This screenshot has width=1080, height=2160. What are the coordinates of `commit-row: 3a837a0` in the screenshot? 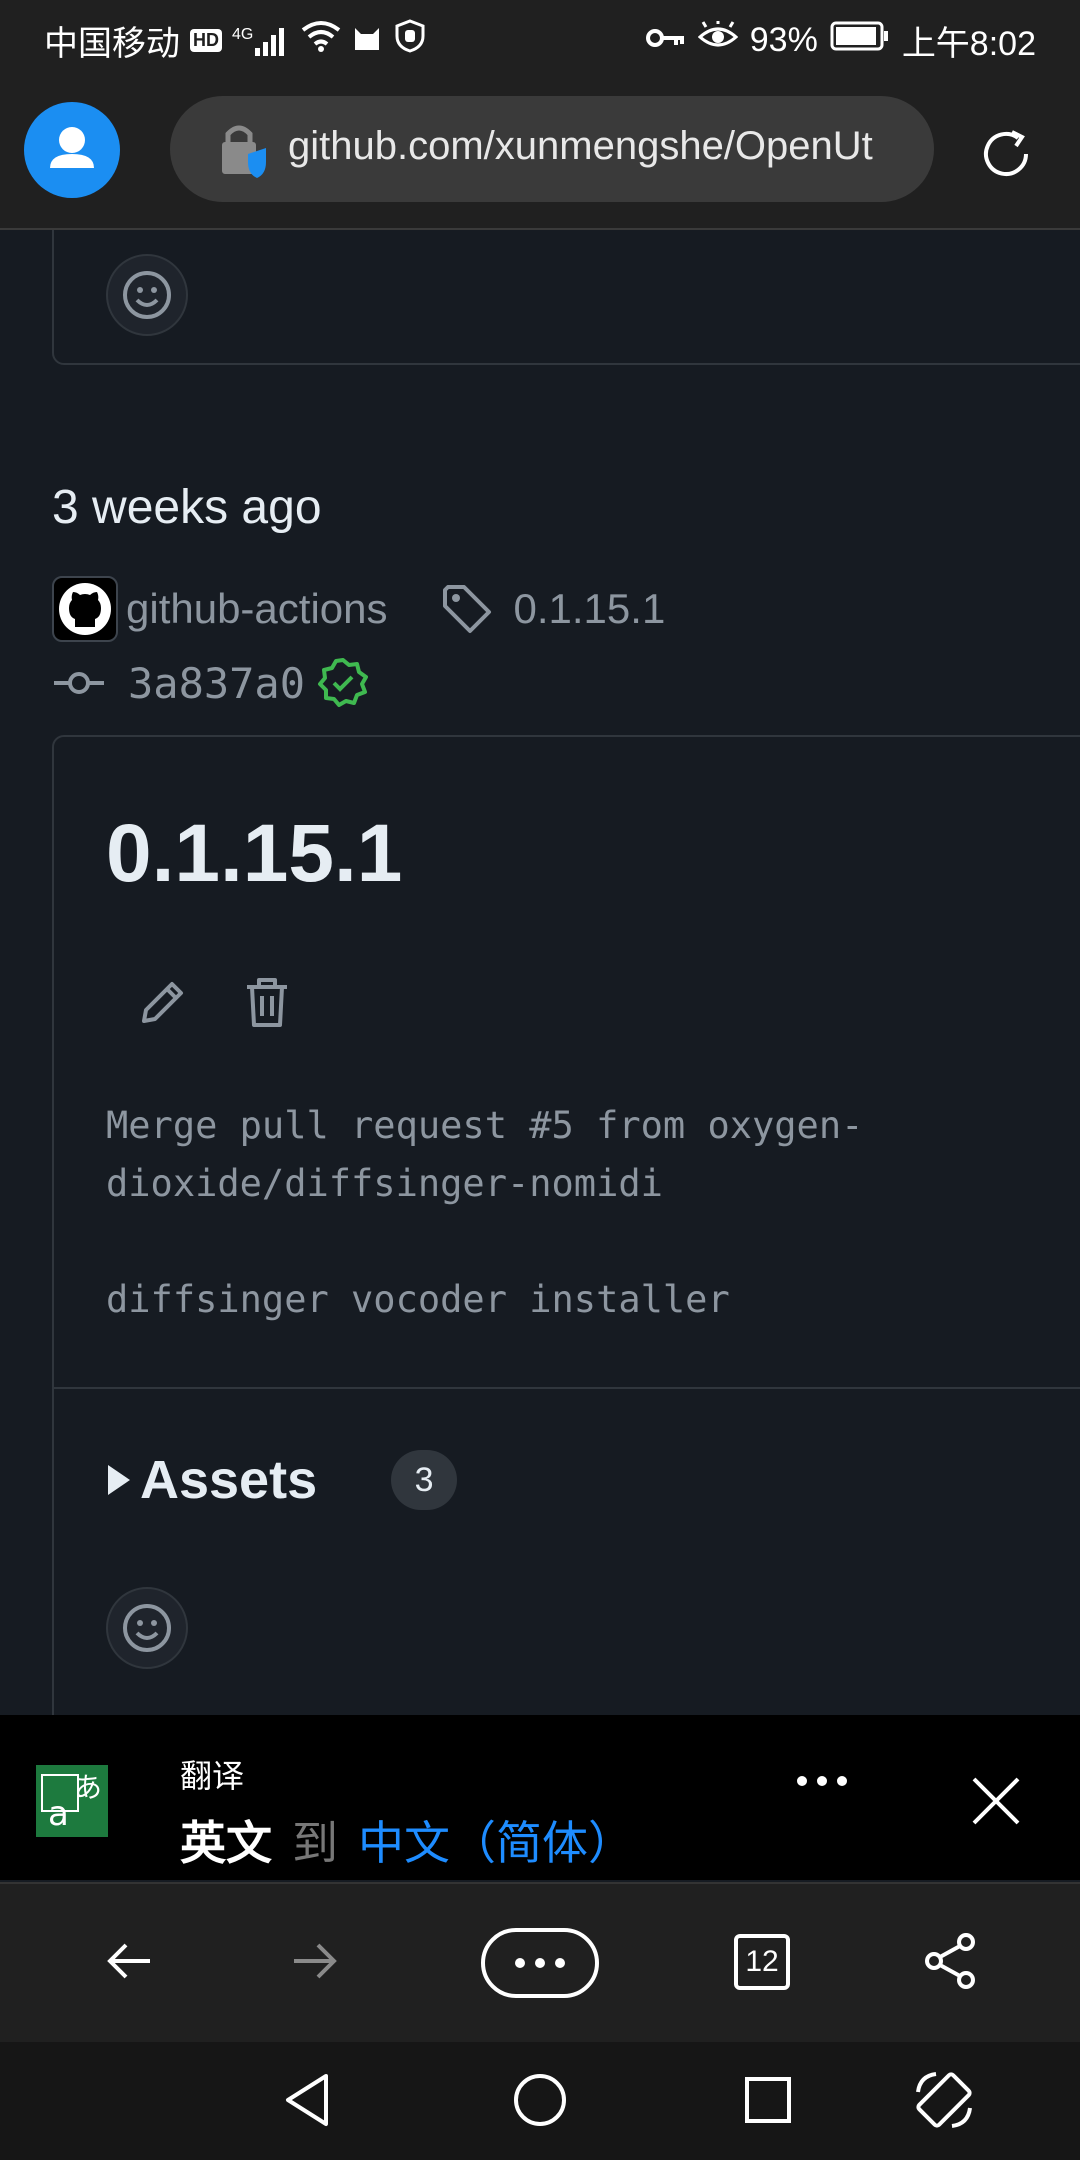 It's located at (210, 683).